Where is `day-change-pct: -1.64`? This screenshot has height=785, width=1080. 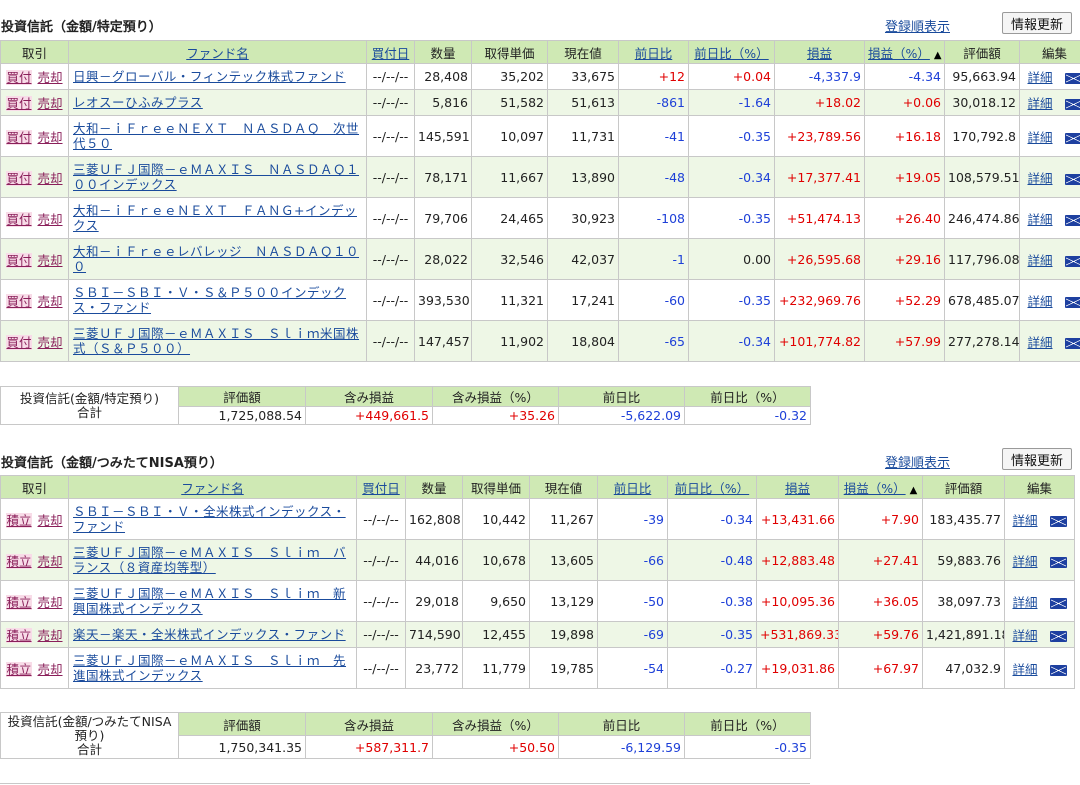 day-change-pct: -1.64 is located at coordinates (731, 102).